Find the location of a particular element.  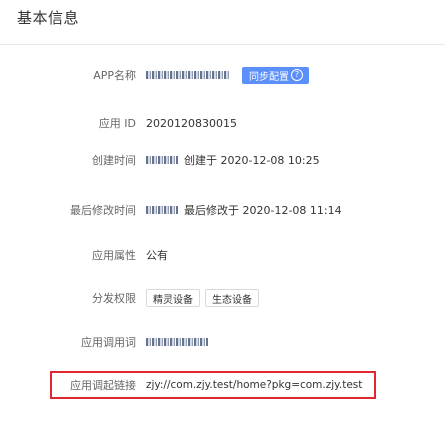

row-distribution: 分发权限 精灵设备 生态设备 is located at coordinates (222, 298).